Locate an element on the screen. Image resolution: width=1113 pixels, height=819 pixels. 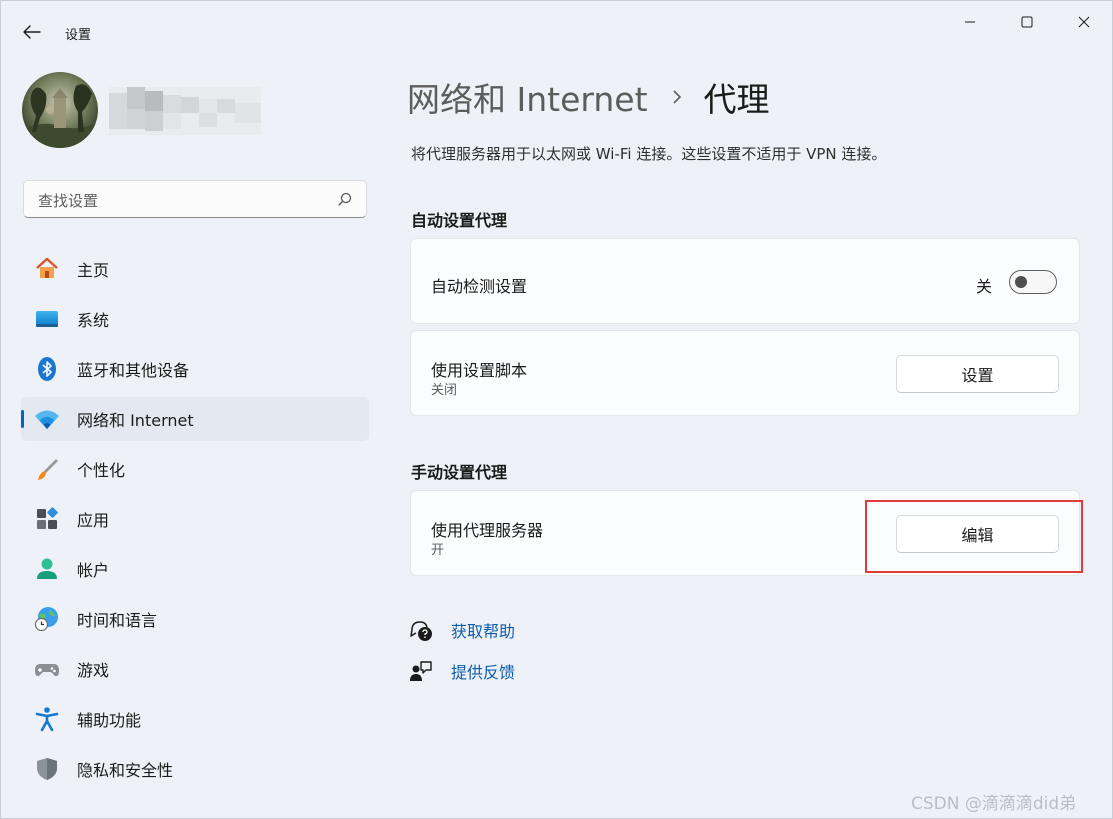
gamepad-icon is located at coordinates (47, 669).